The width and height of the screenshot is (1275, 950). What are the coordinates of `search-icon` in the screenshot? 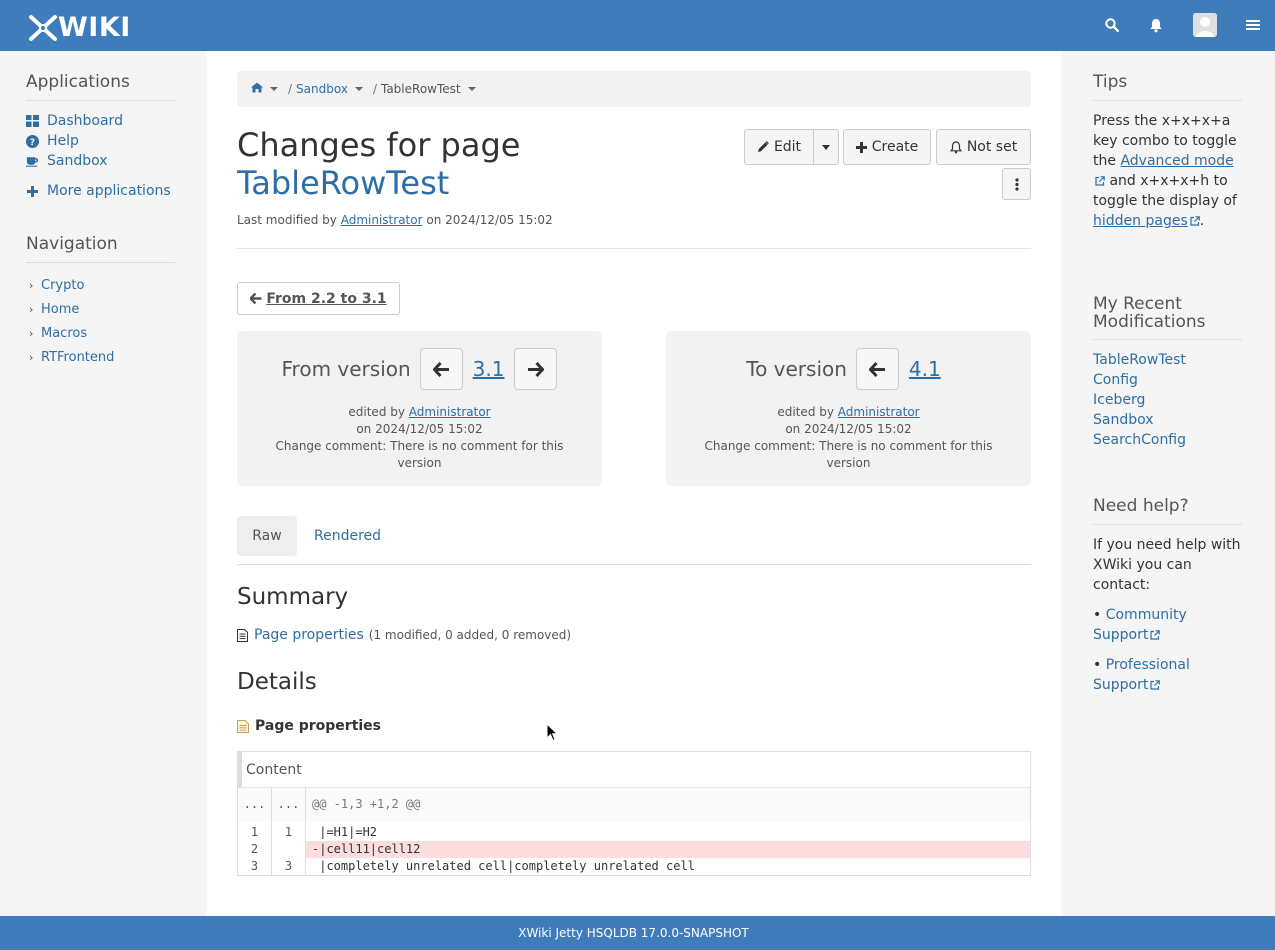 It's located at (1112, 25).